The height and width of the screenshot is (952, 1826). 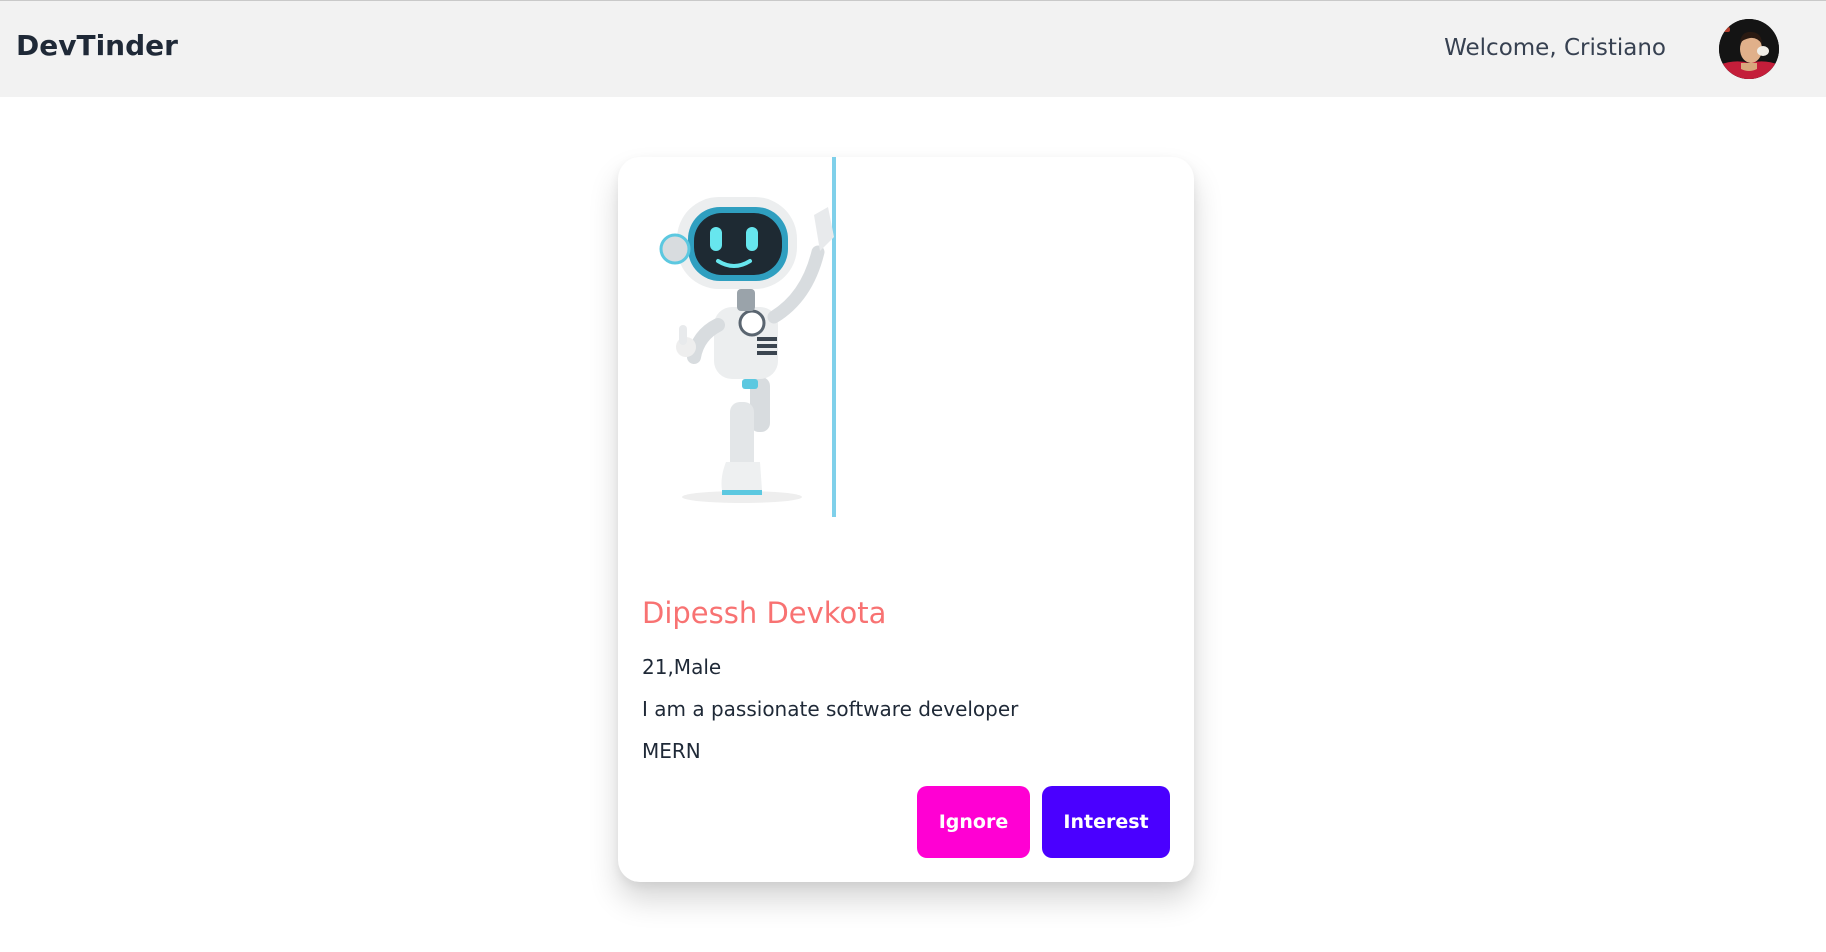 I want to click on welcome-text: Welcome, Cristiano, so click(x=1555, y=48).